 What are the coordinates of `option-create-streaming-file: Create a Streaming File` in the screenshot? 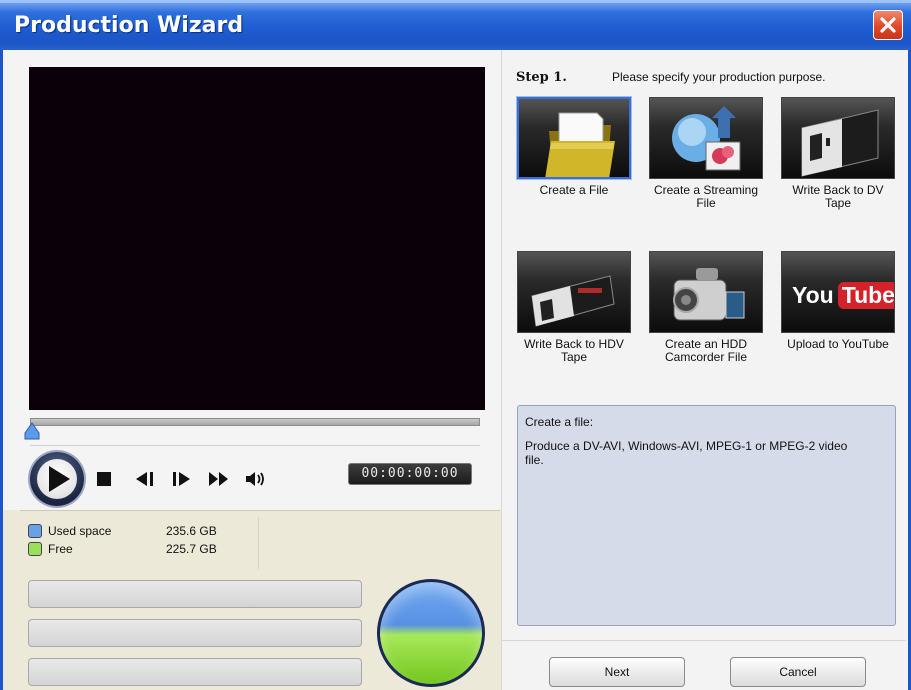 It's located at (707, 153).